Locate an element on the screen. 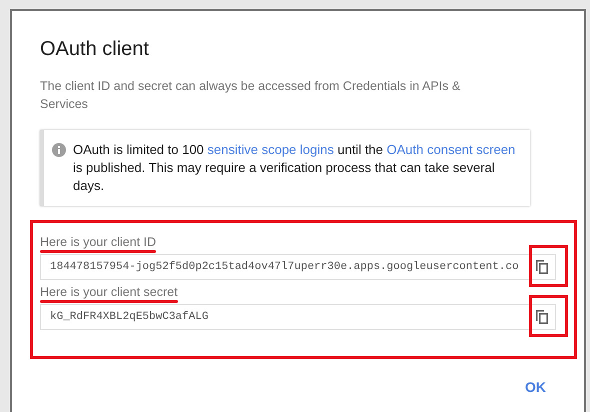  credential-field: 184478157954-jog52f5d0p2c15tad4ov47l7uperr30e.apps.googleusercontent.co is located at coordinates (298, 267).